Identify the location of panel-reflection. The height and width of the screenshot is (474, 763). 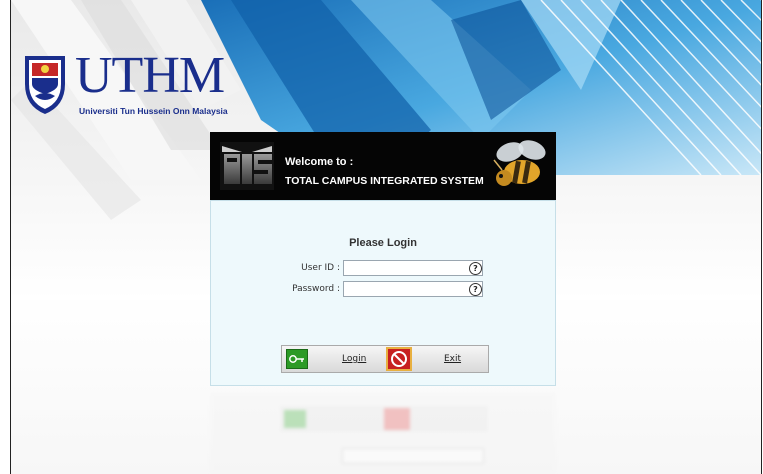
(383, 433).